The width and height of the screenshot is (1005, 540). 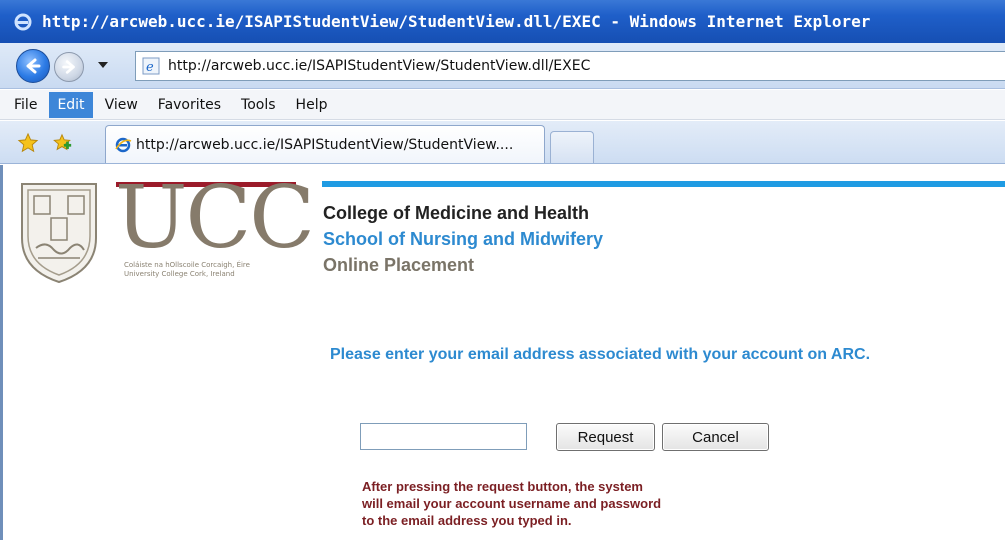 I want to click on favorites-star-icon, so click(x=28, y=143).